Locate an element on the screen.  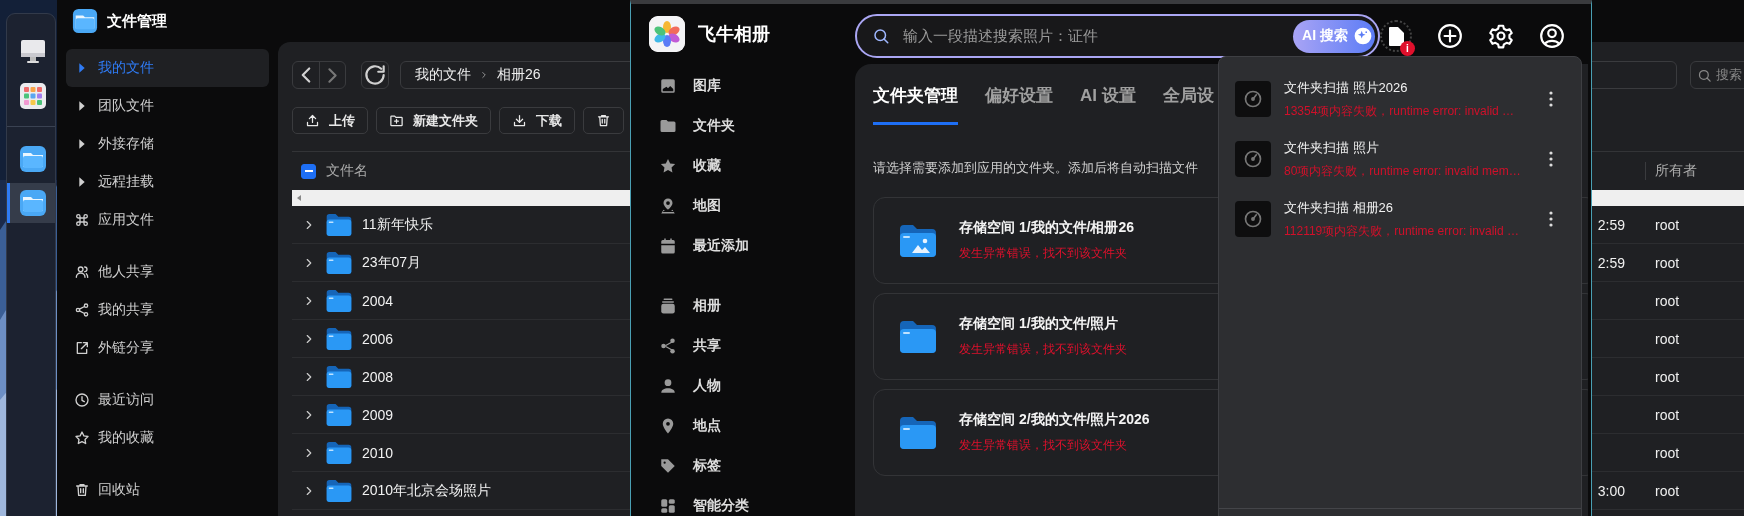
task-title: 文件夹扫描 相册26 is located at coordinates (1339, 207).